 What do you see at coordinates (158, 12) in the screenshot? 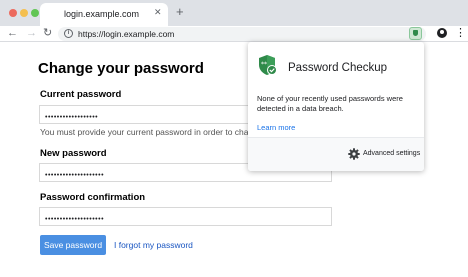
I see `tab-close-icon: ✕` at bounding box center [158, 12].